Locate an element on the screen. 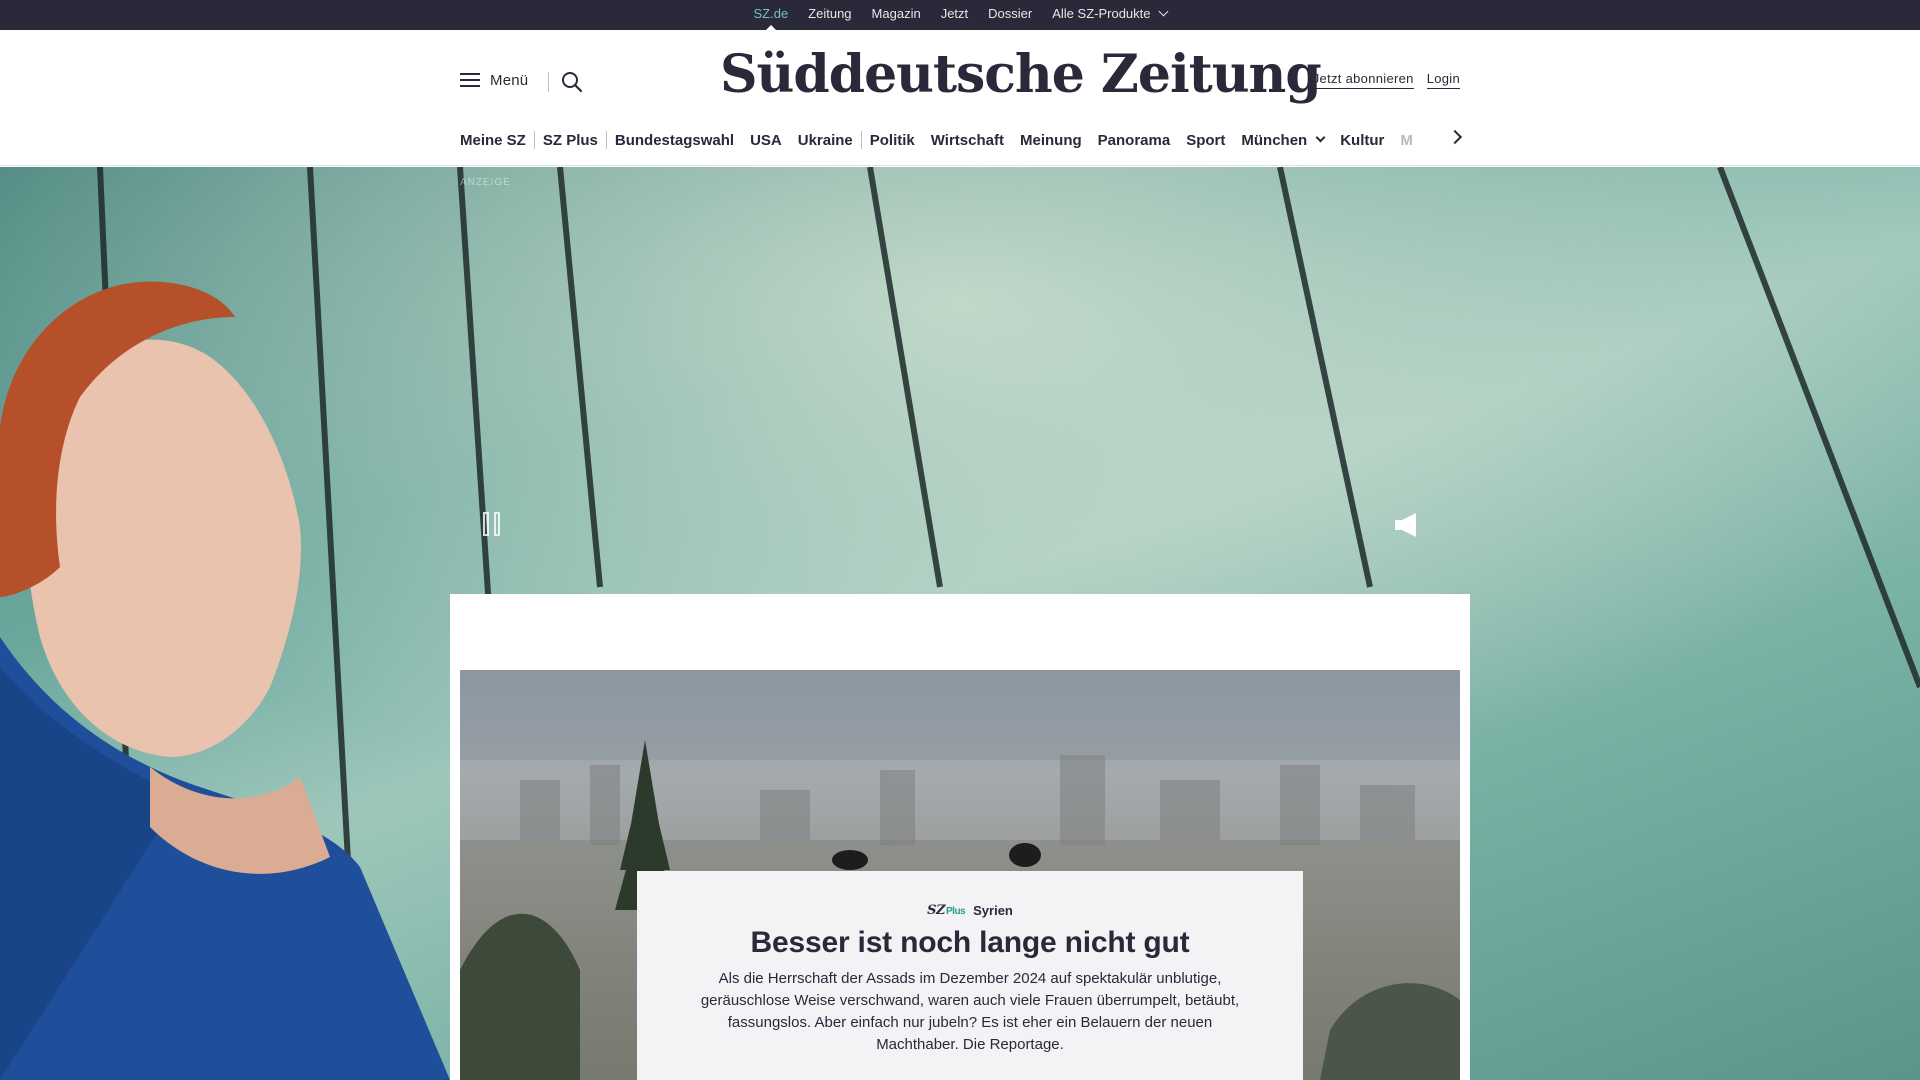 This screenshot has height=1080, width=1920. login-link: Login is located at coordinates (1443, 80).